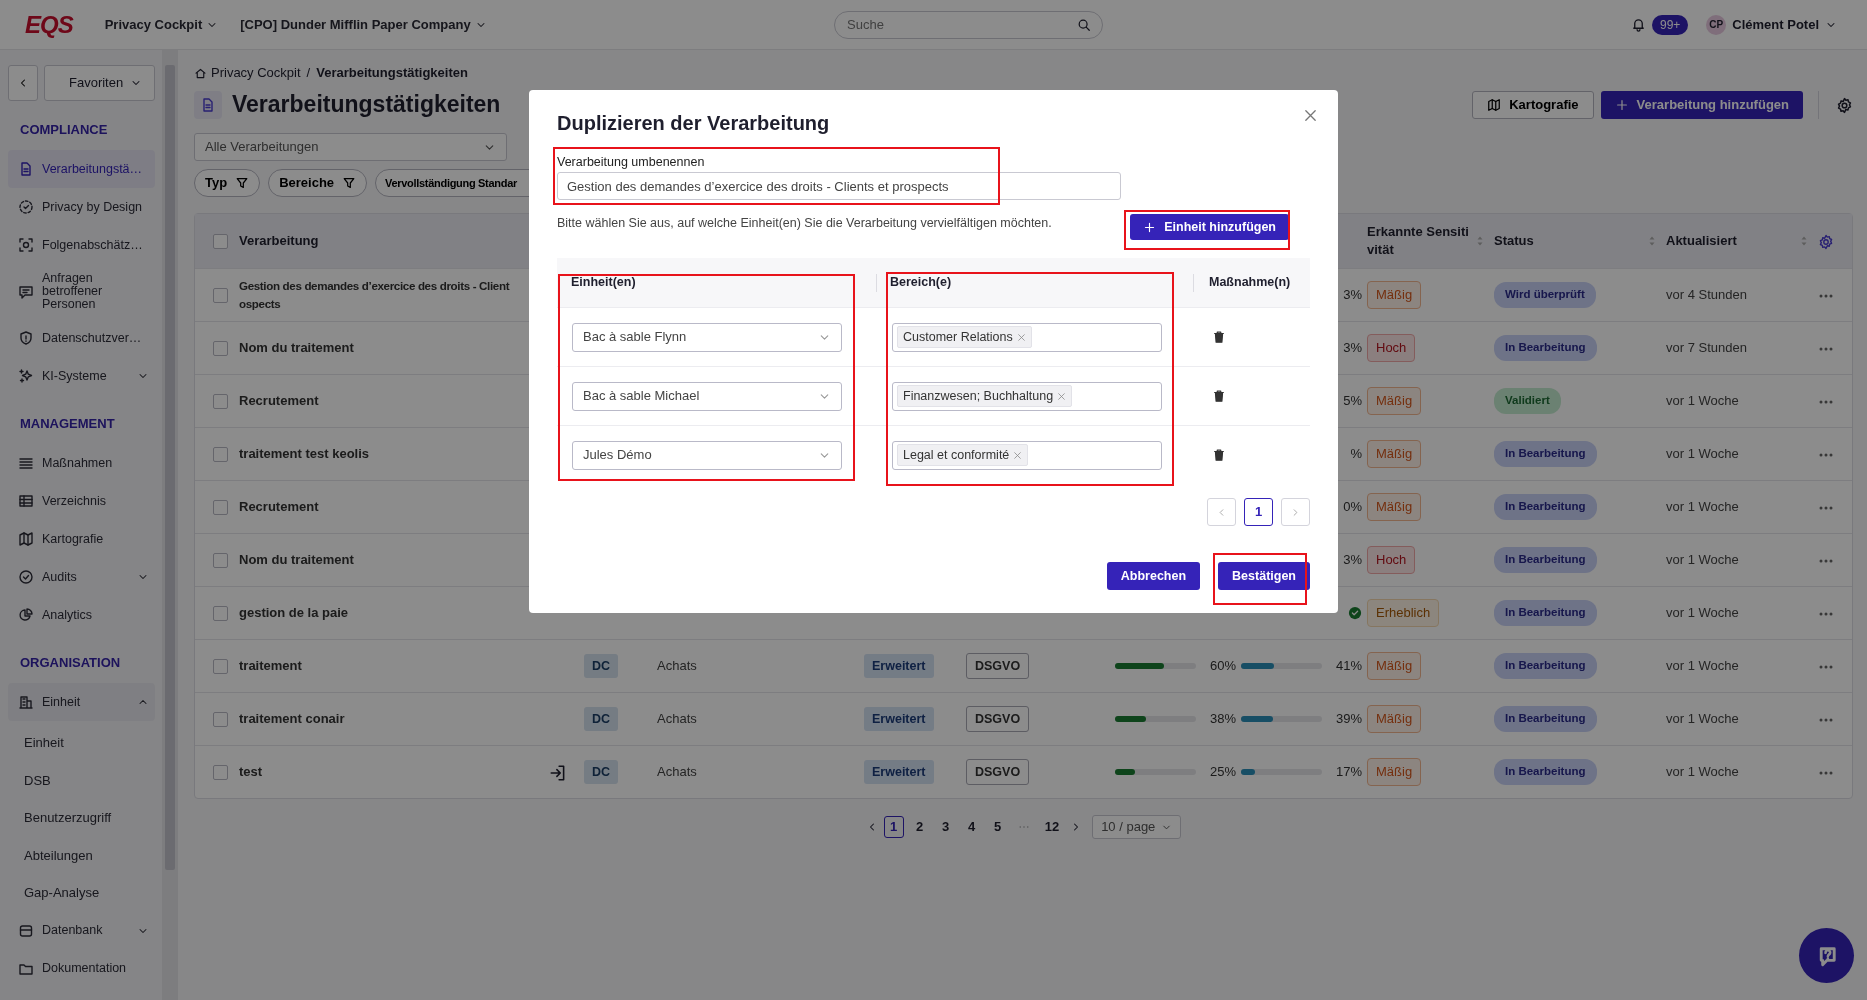  I want to click on page-icon, so click(208, 105).